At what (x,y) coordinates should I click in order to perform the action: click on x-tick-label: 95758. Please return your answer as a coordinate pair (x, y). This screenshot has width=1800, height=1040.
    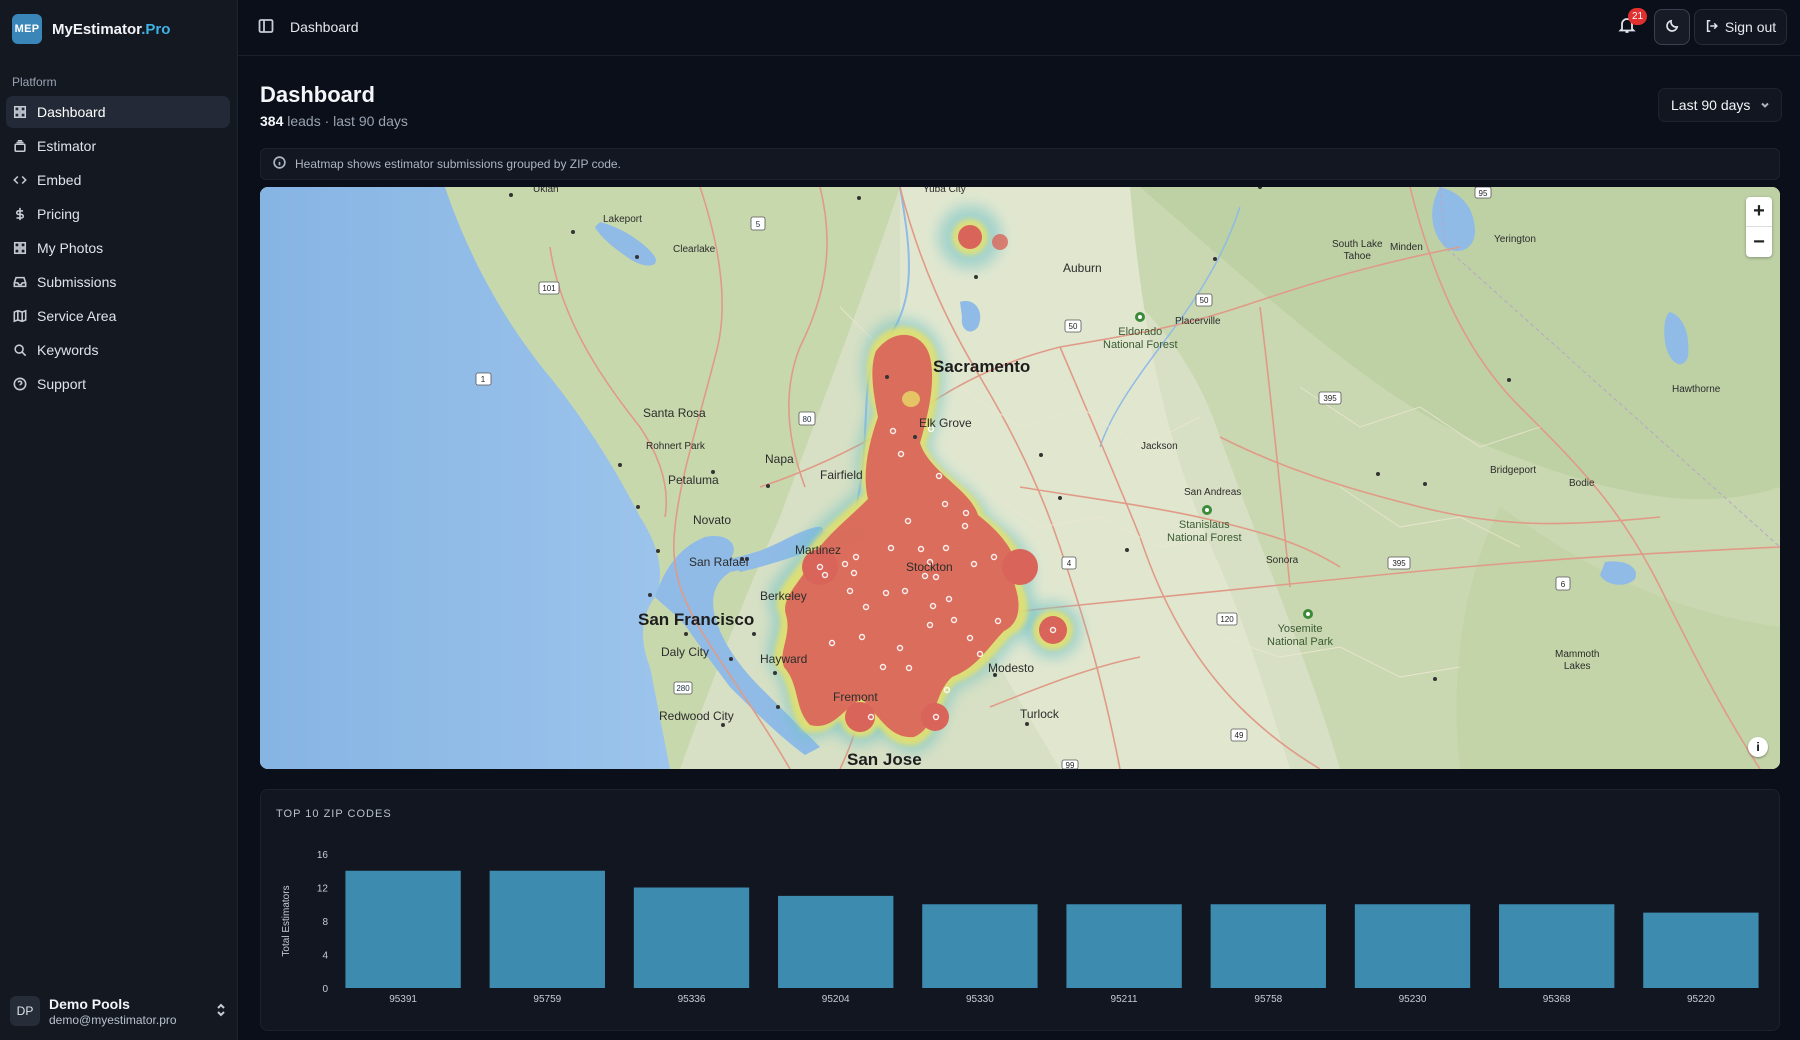
    Looking at the image, I should click on (1268, 999).